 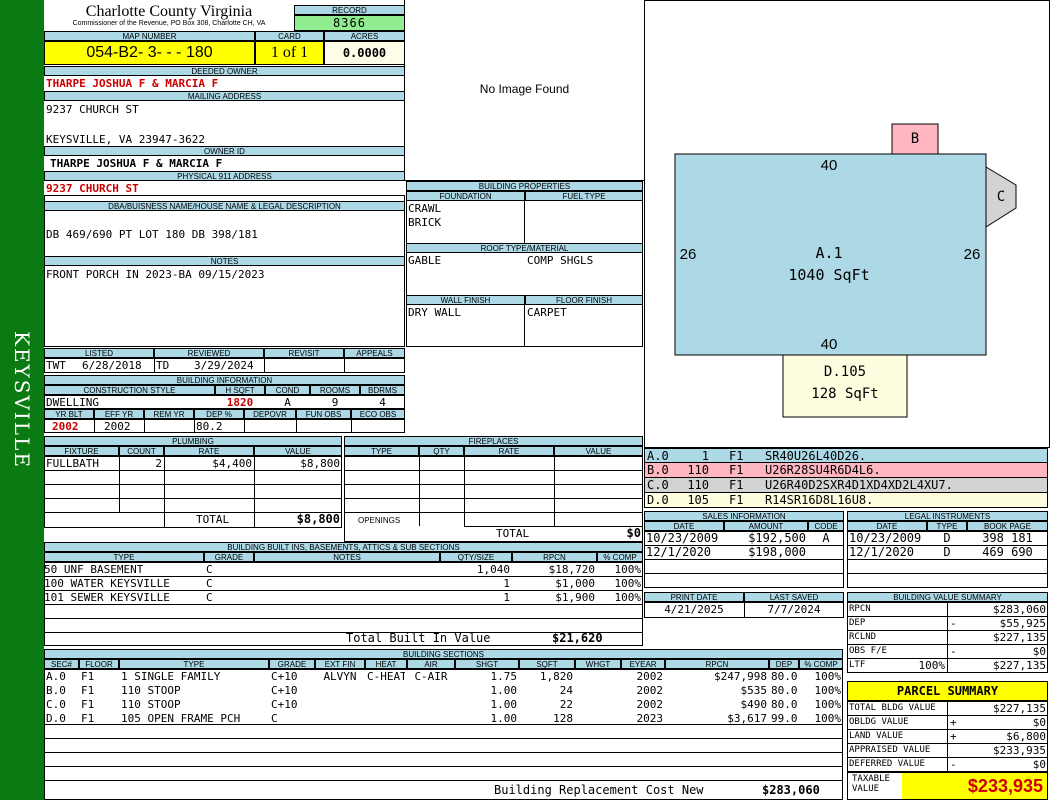 What do you see at coordinates (866, 789) in the screenshot?
I see `taxable-label-2: VALUE` at bounding box center [866, 789].